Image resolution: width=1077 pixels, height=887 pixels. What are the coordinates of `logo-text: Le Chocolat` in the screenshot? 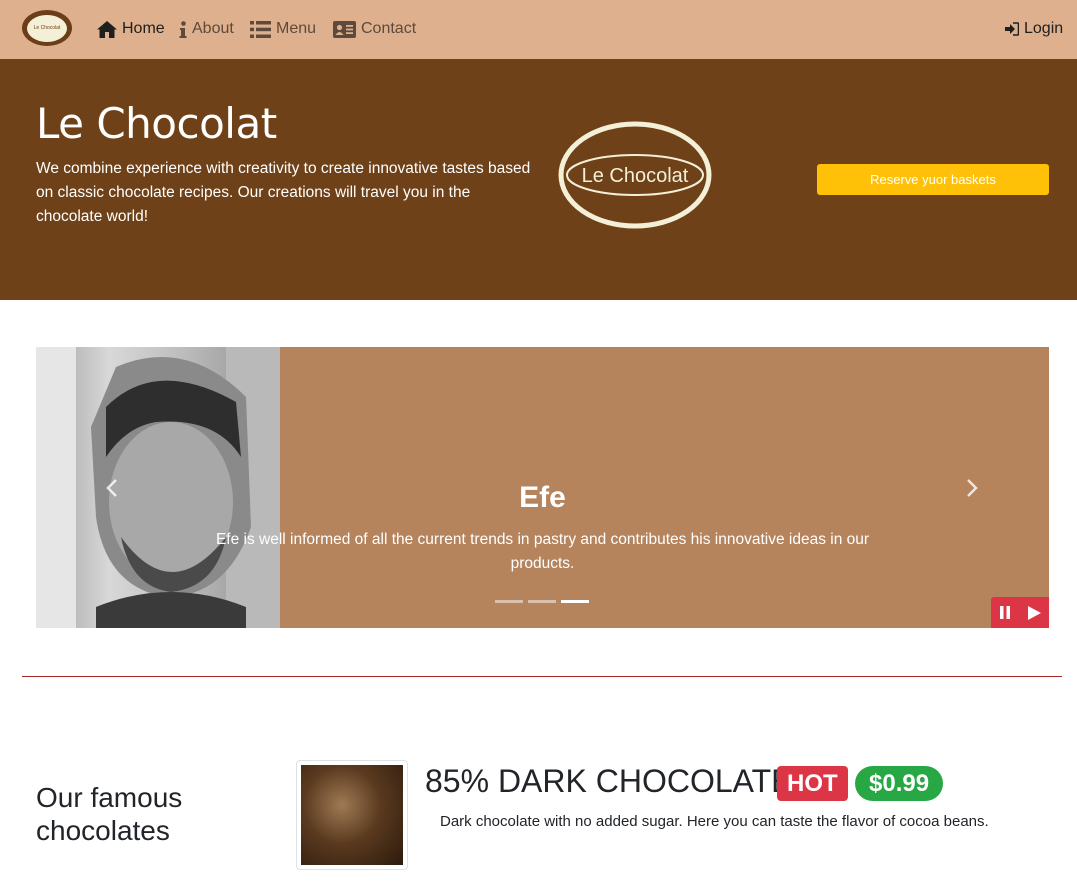 It's located at (635, 176).